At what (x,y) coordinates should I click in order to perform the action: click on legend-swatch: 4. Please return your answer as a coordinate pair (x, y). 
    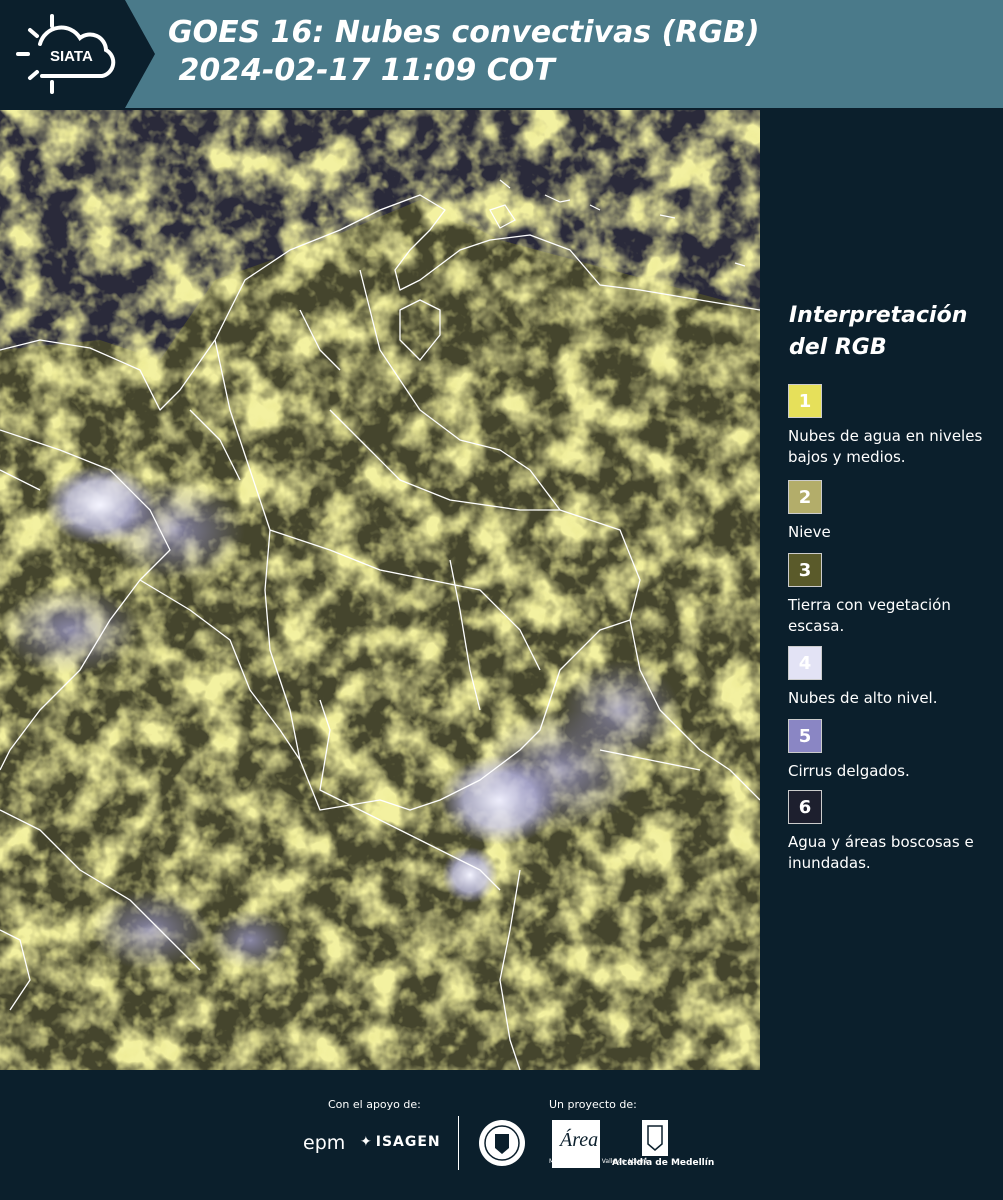
    Looking at the image, I should click on (805, 663).